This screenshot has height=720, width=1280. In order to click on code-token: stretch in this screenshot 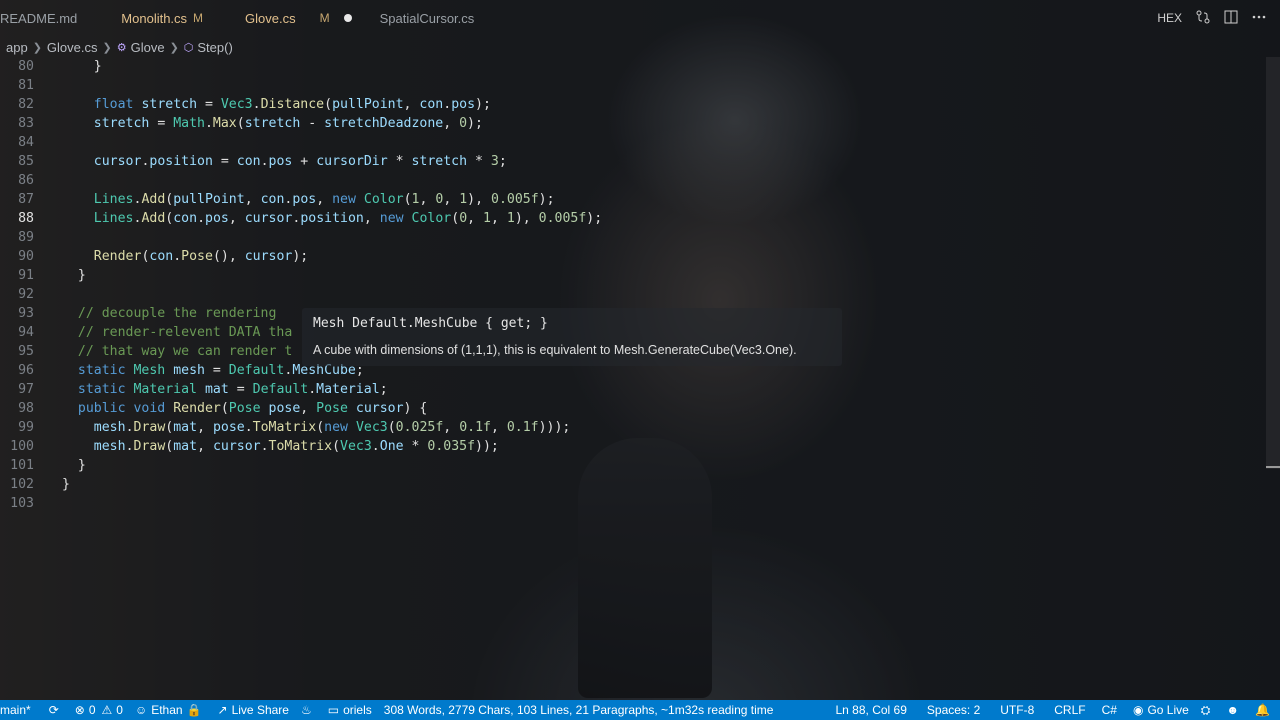, I will do `click(169, 104)`.